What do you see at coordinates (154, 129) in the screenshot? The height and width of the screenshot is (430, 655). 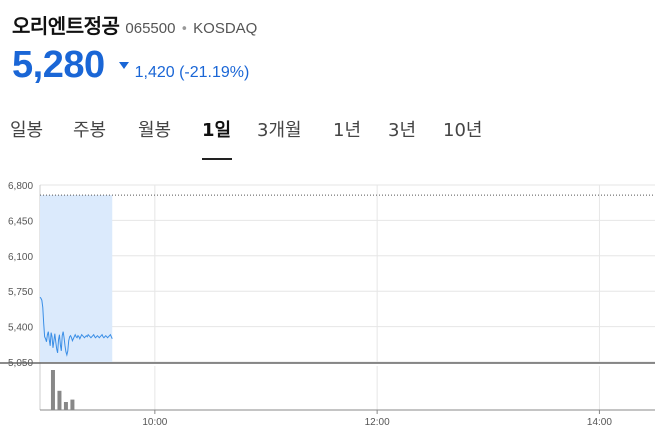 I see `tab-monthly: 월봉` at bounding box center [154, 129].